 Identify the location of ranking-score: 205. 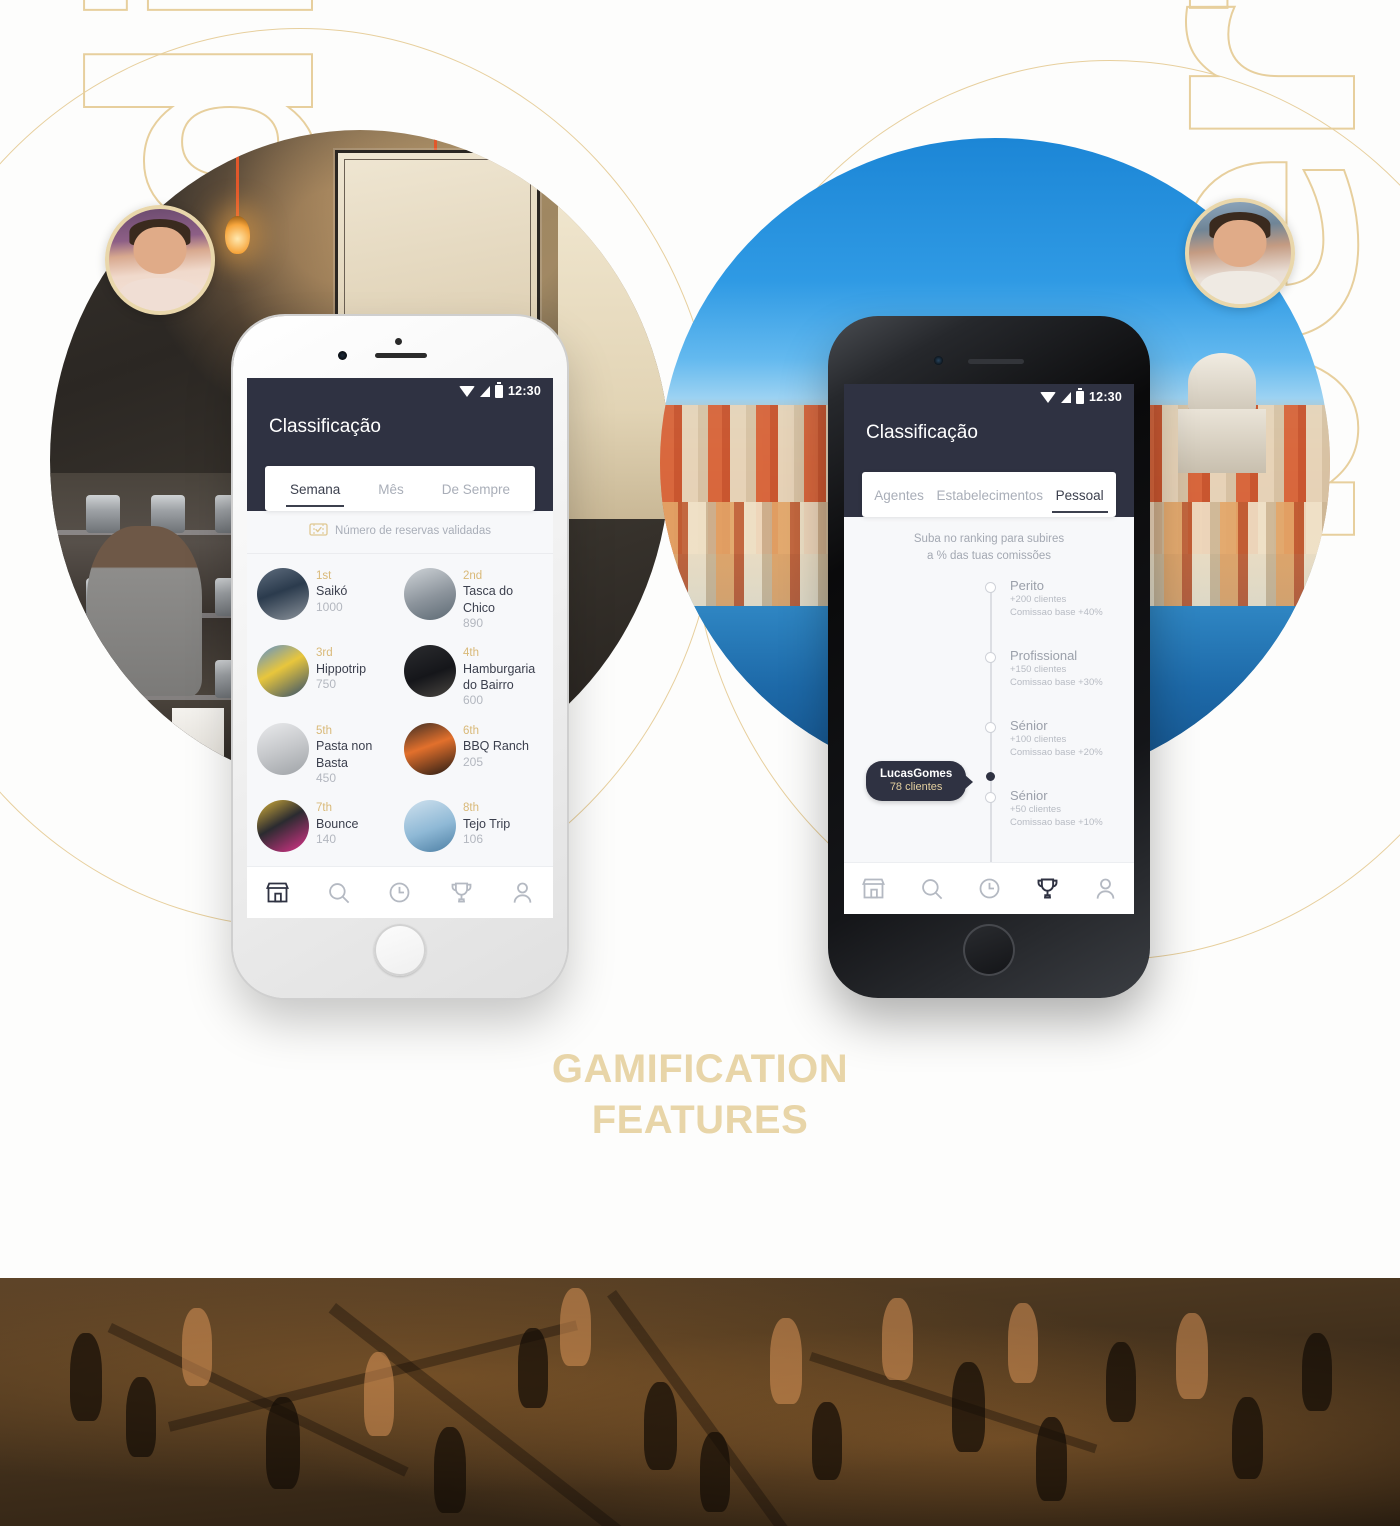
(473, 761).